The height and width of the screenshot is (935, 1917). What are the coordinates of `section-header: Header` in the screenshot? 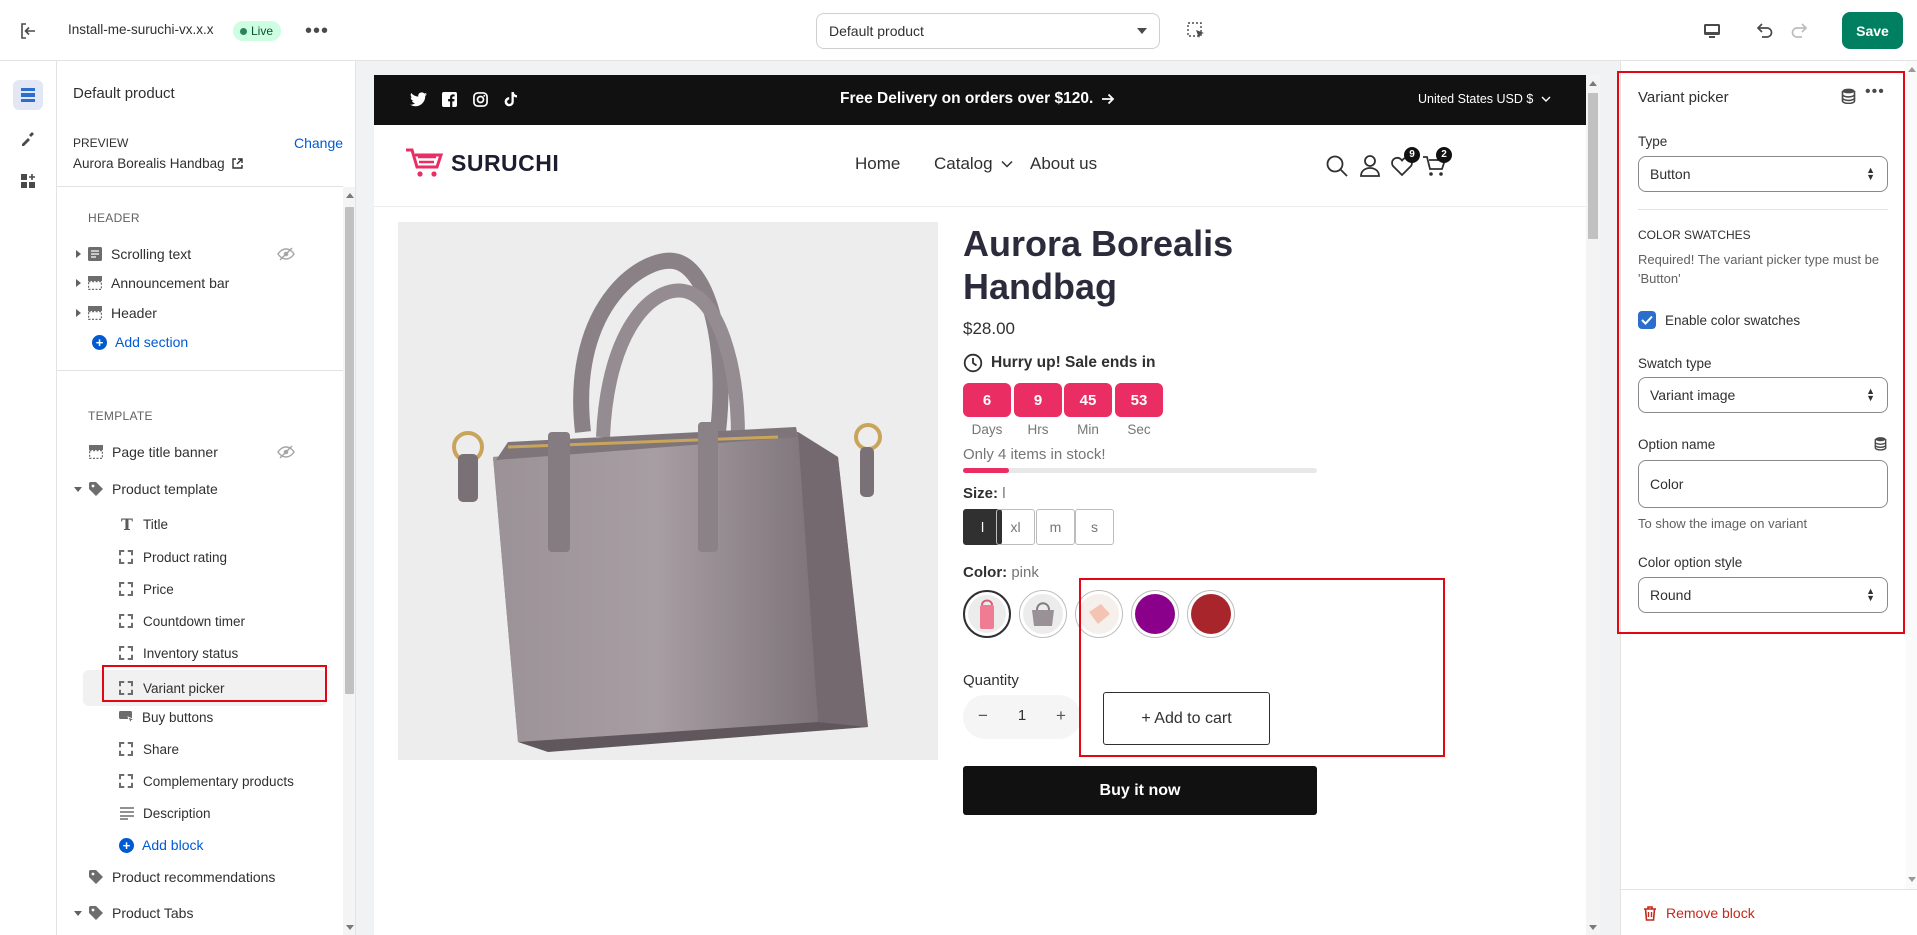 It's located at (206, 313).